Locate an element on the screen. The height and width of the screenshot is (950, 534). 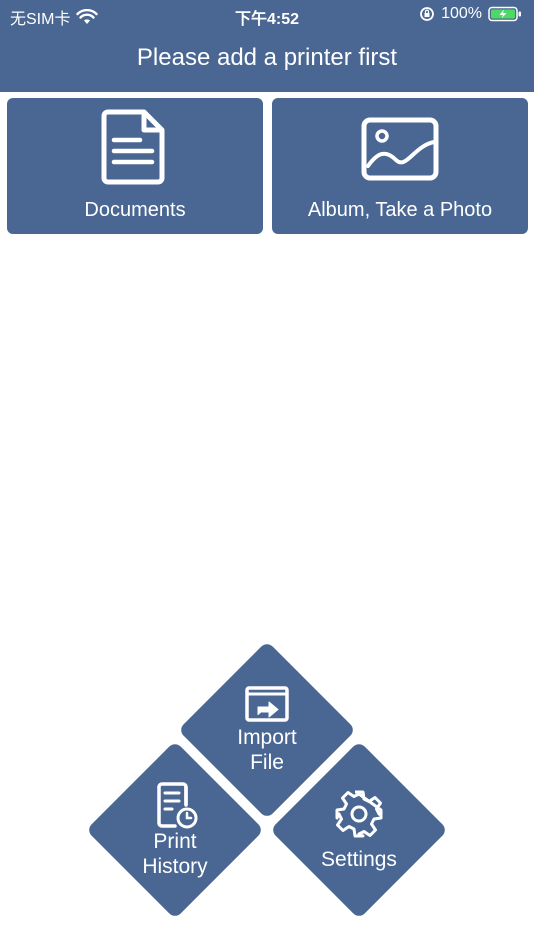
settings-label: Settings is located at coordinates (359, 859).